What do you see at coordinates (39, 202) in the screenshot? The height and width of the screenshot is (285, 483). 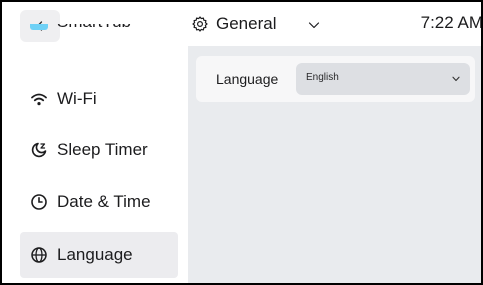 I see `clock-icon` at bounding box center [39, 202].